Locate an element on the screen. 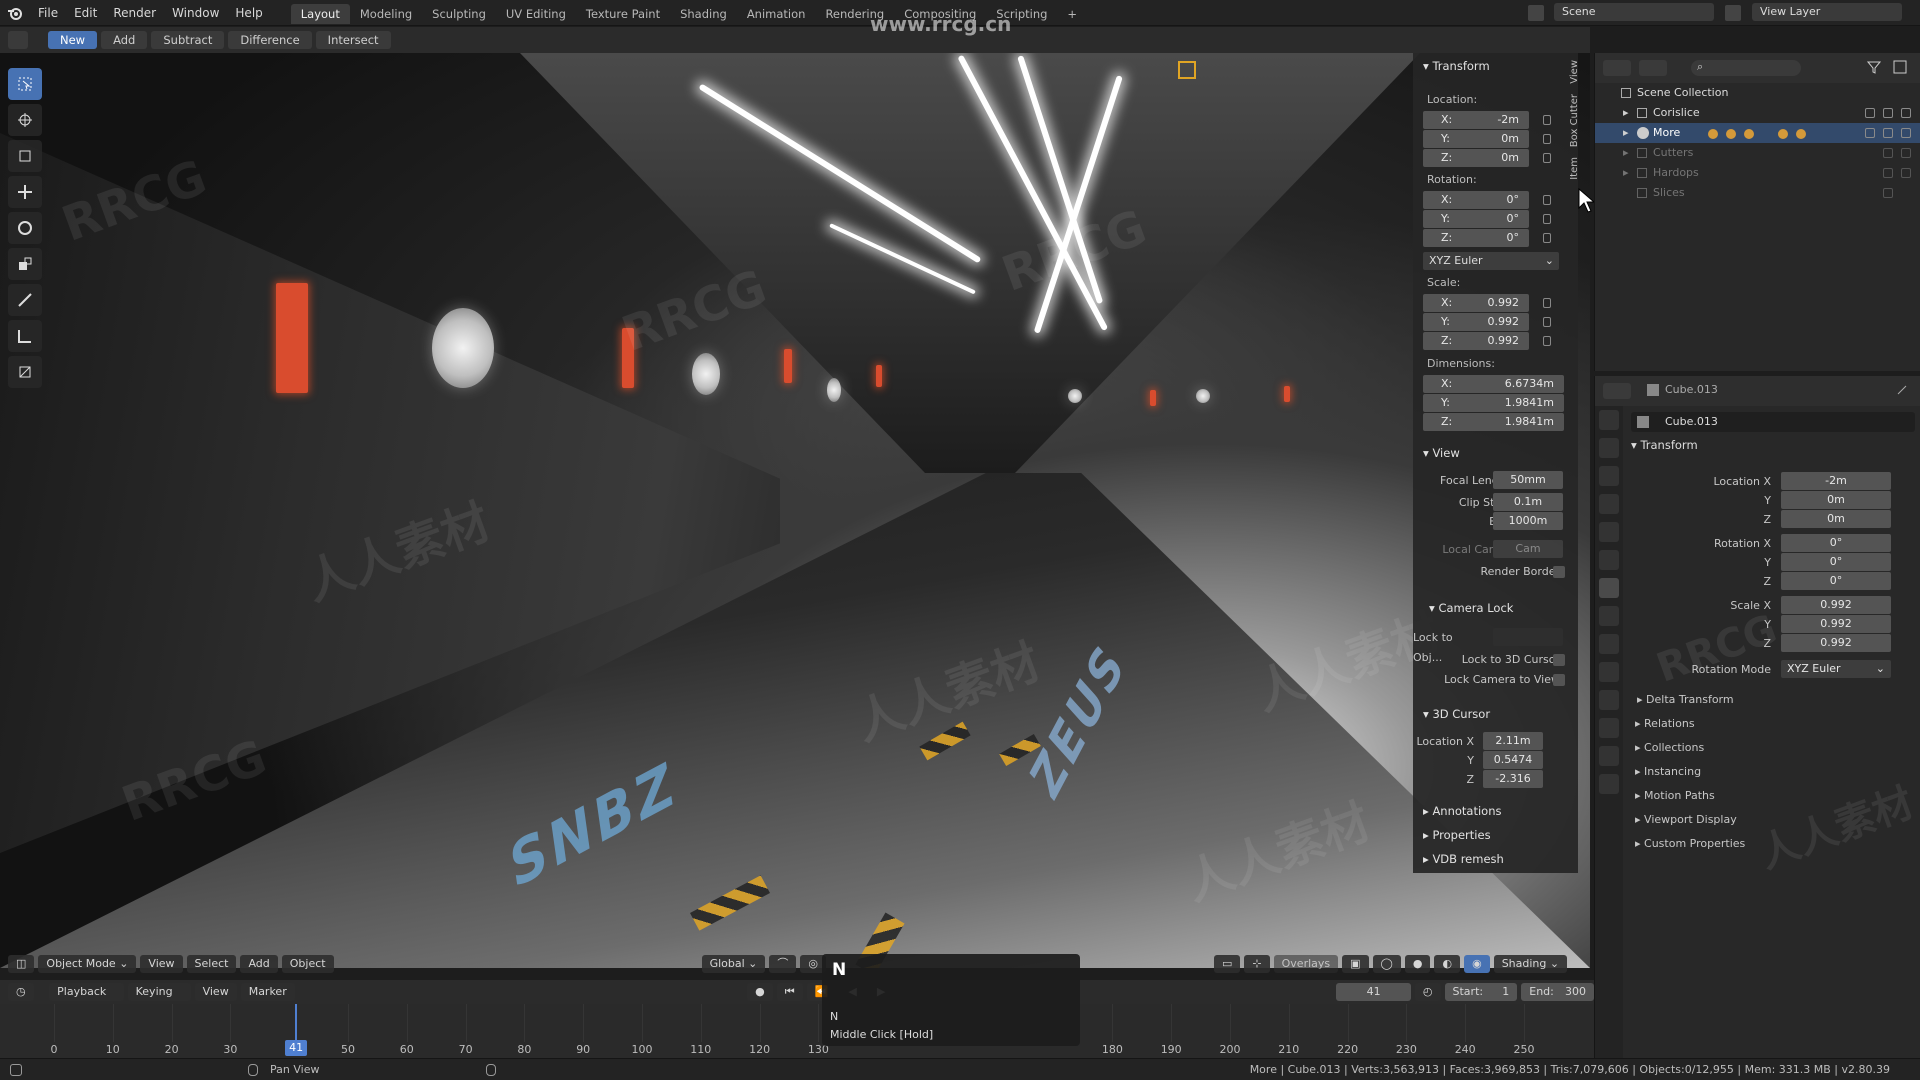  wireframe-shading-icon: ◯ is located at coordinates (1386, 964).